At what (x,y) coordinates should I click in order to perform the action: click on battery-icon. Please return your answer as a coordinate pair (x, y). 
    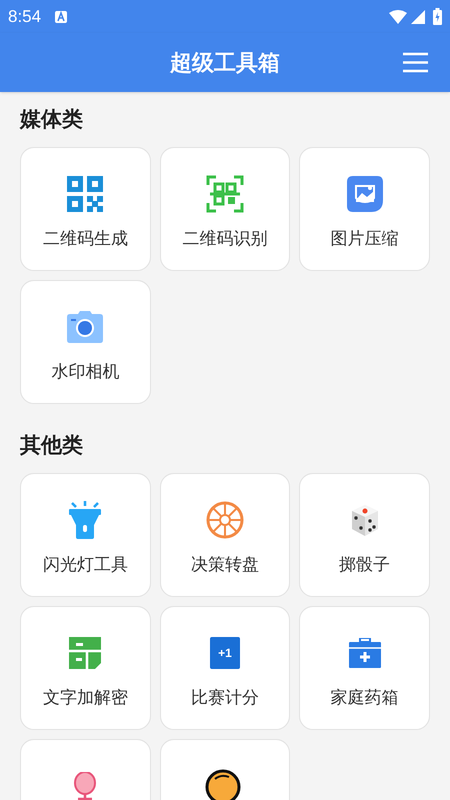
    Looking at the image, I should click on (437, 16).